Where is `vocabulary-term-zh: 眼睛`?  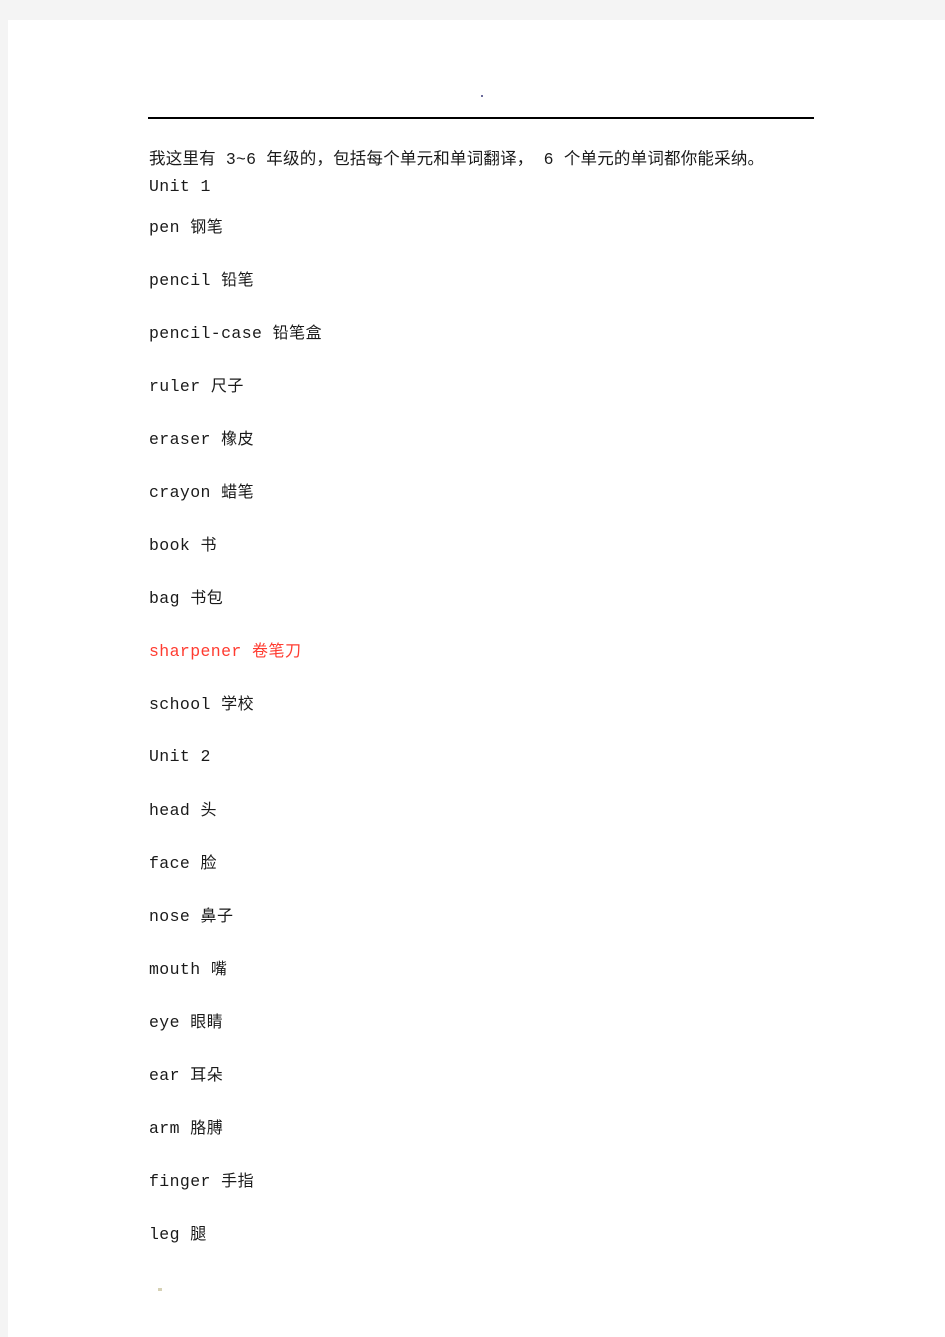
vocabulary-term-zh: 眼睛 is located at coordinates (207, 1021).